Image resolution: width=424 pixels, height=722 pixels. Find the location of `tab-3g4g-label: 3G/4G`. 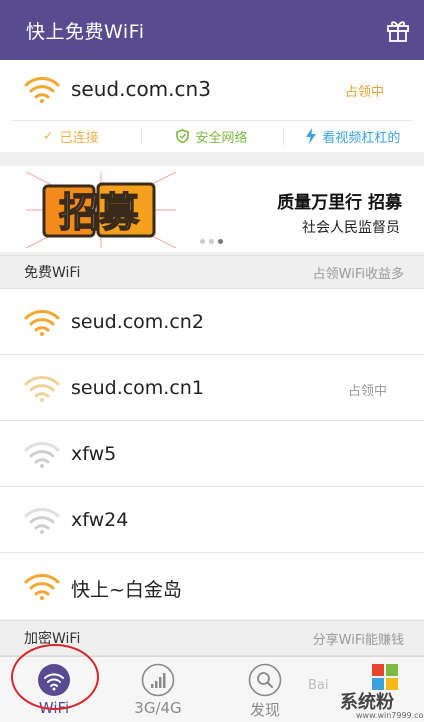

tab-3g4g-label: 3G/4G is located at coordinates (158, 708).